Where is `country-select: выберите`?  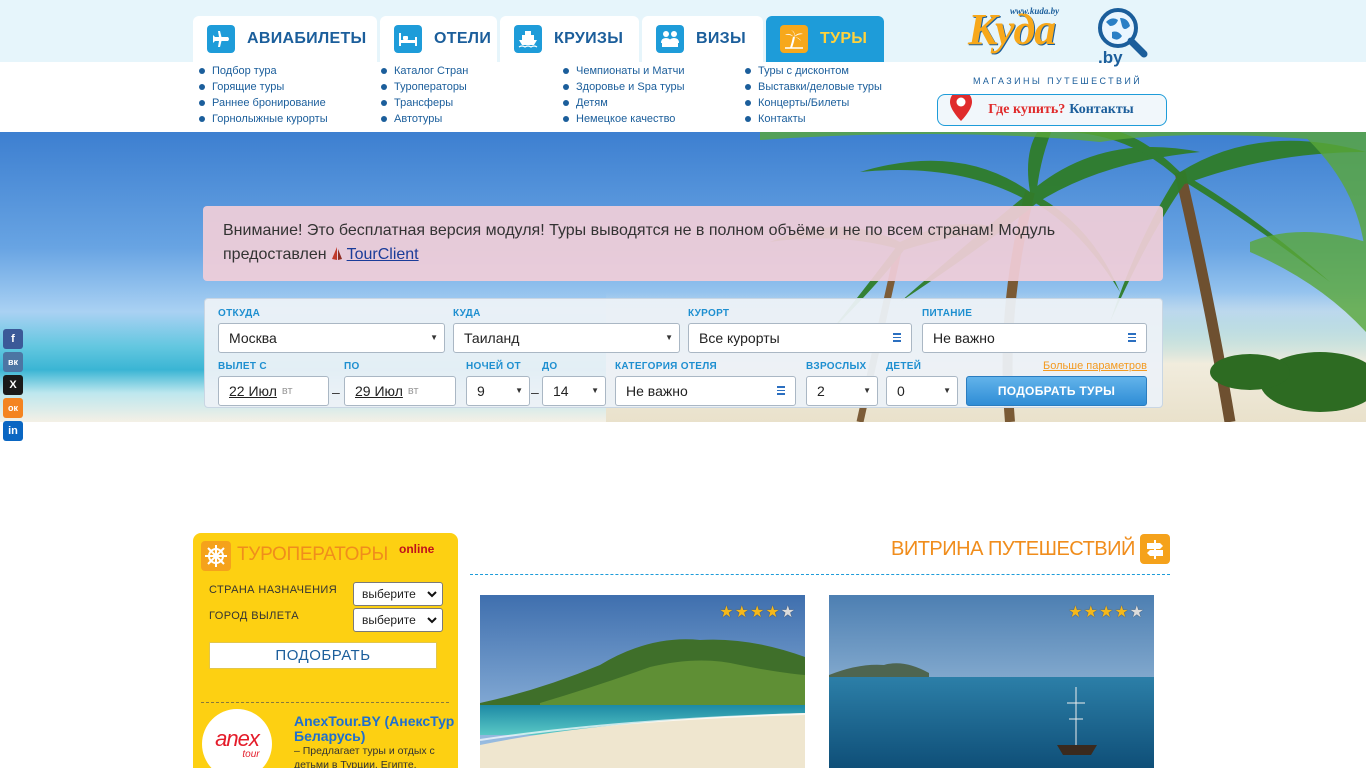 country-select: выберите is located at coordinates (398, 594).